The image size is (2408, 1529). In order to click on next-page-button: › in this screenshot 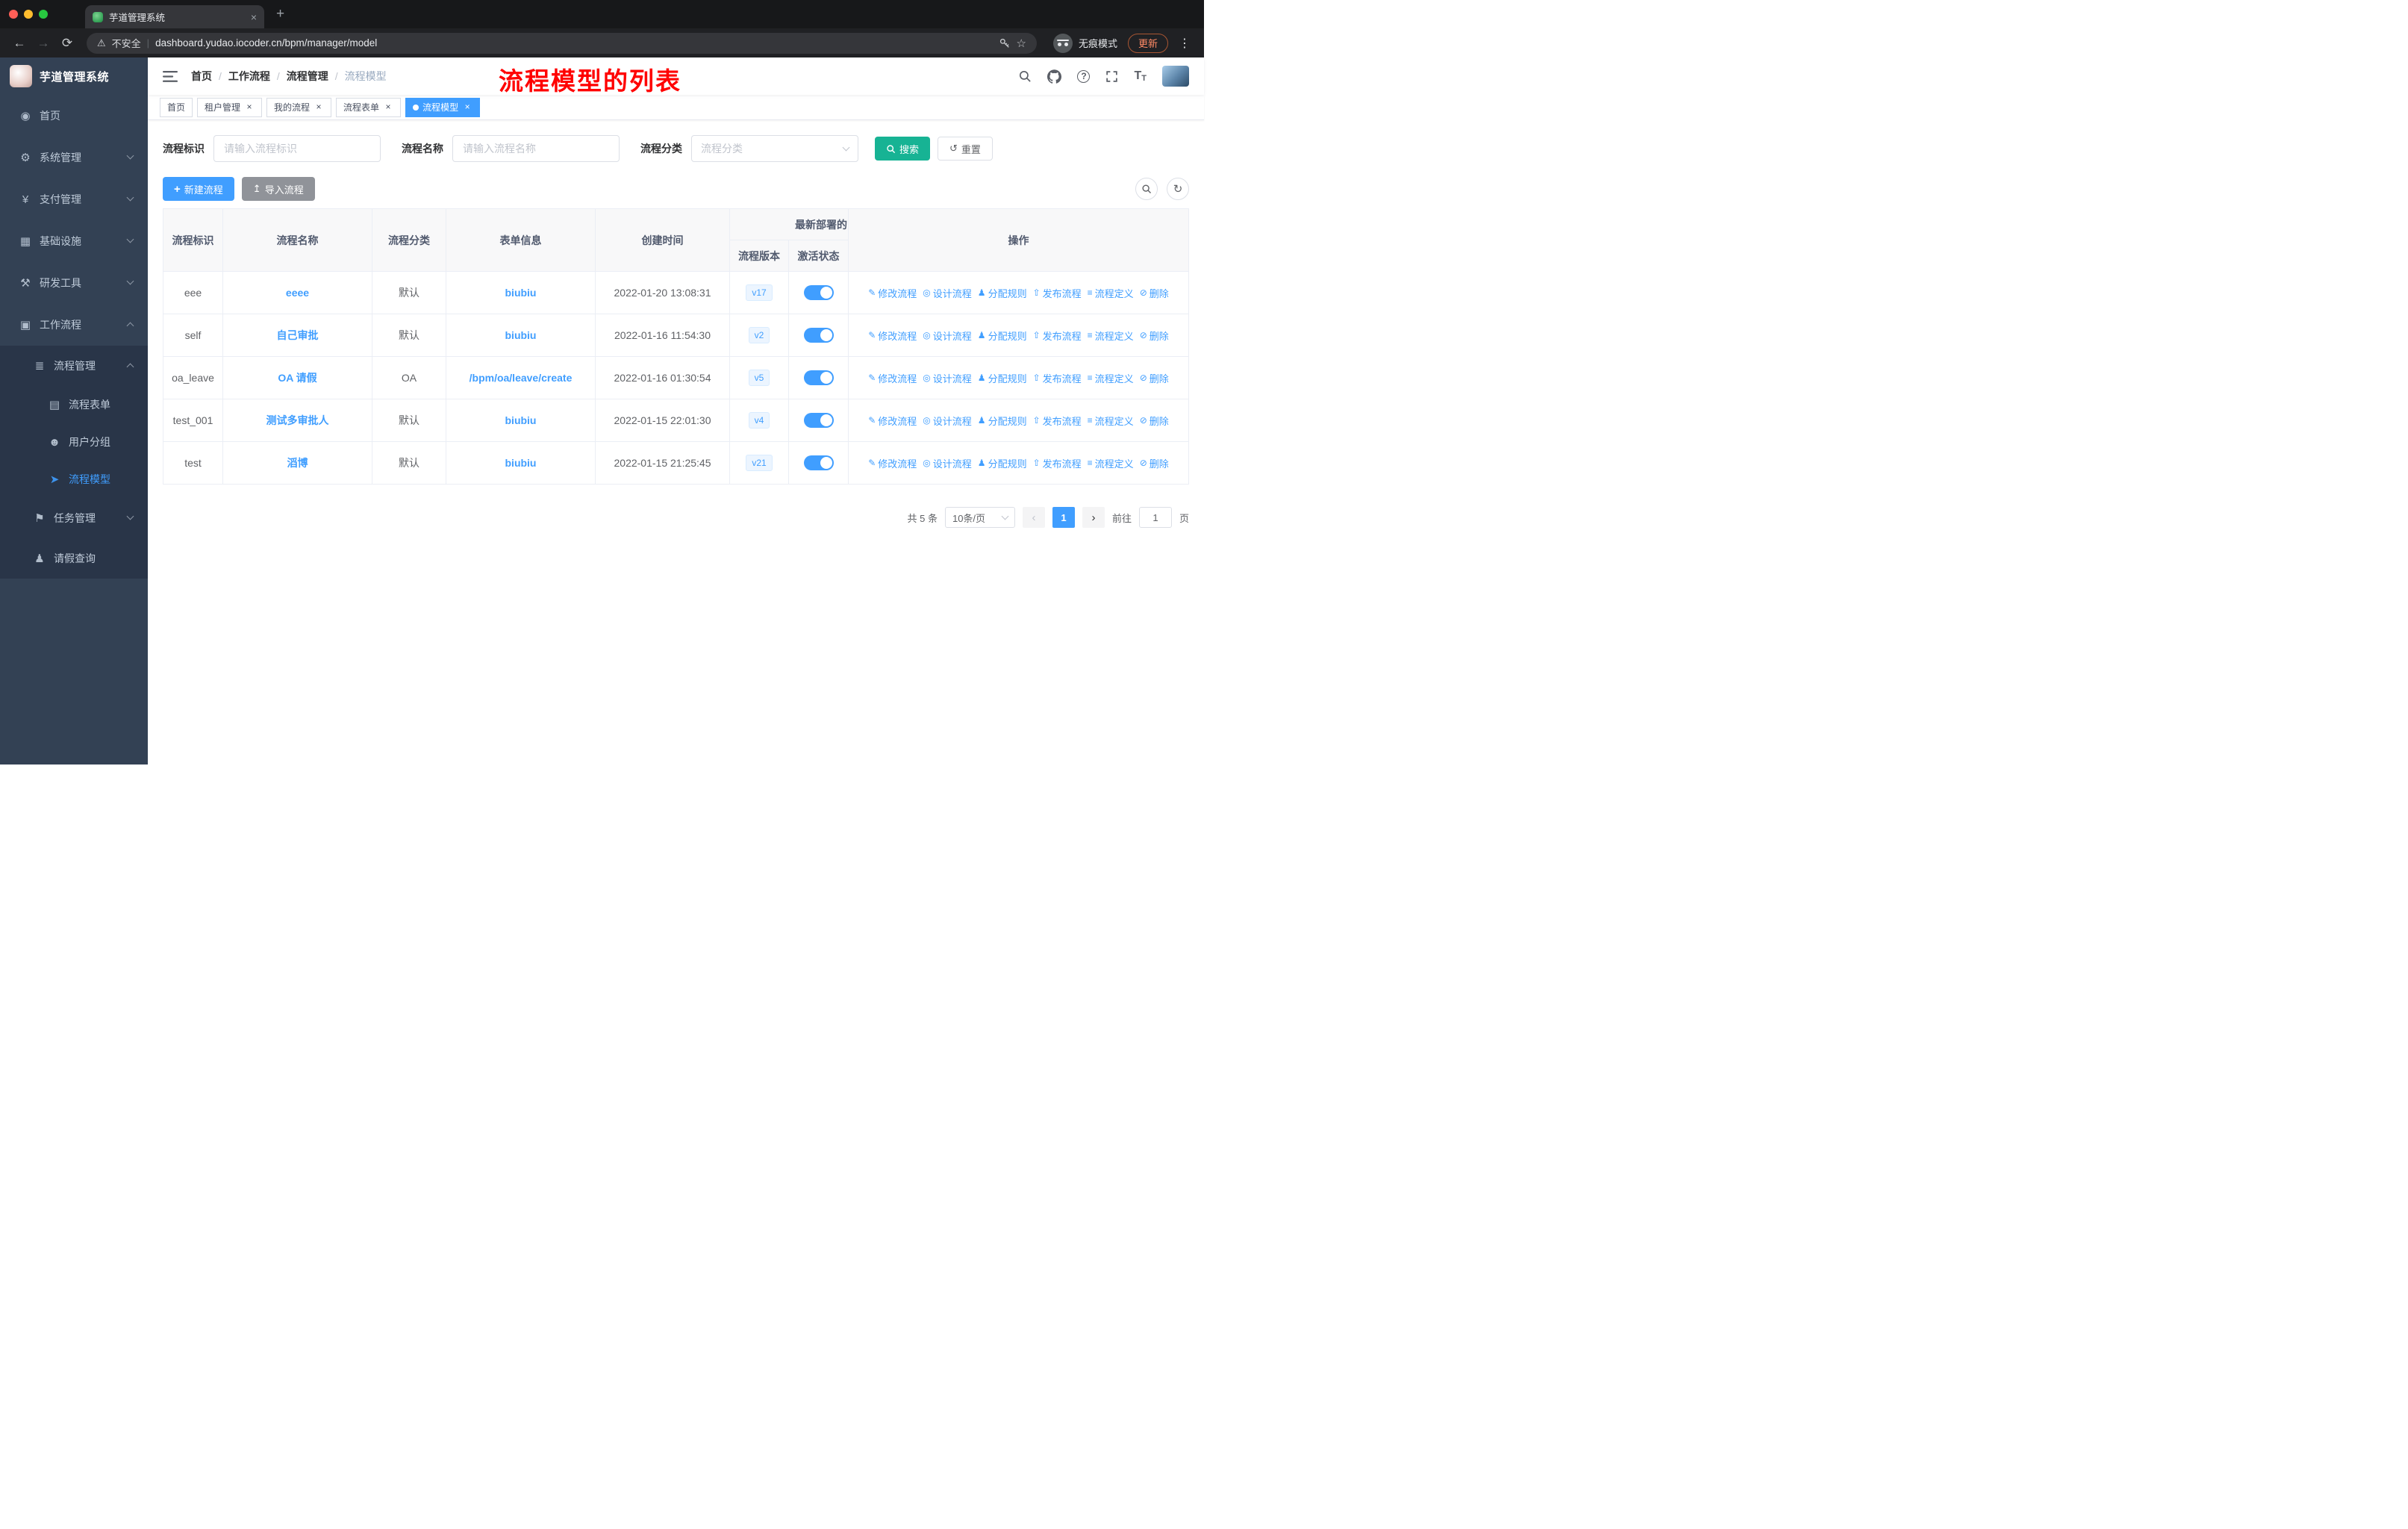, I will do `click(1093, 517)`.